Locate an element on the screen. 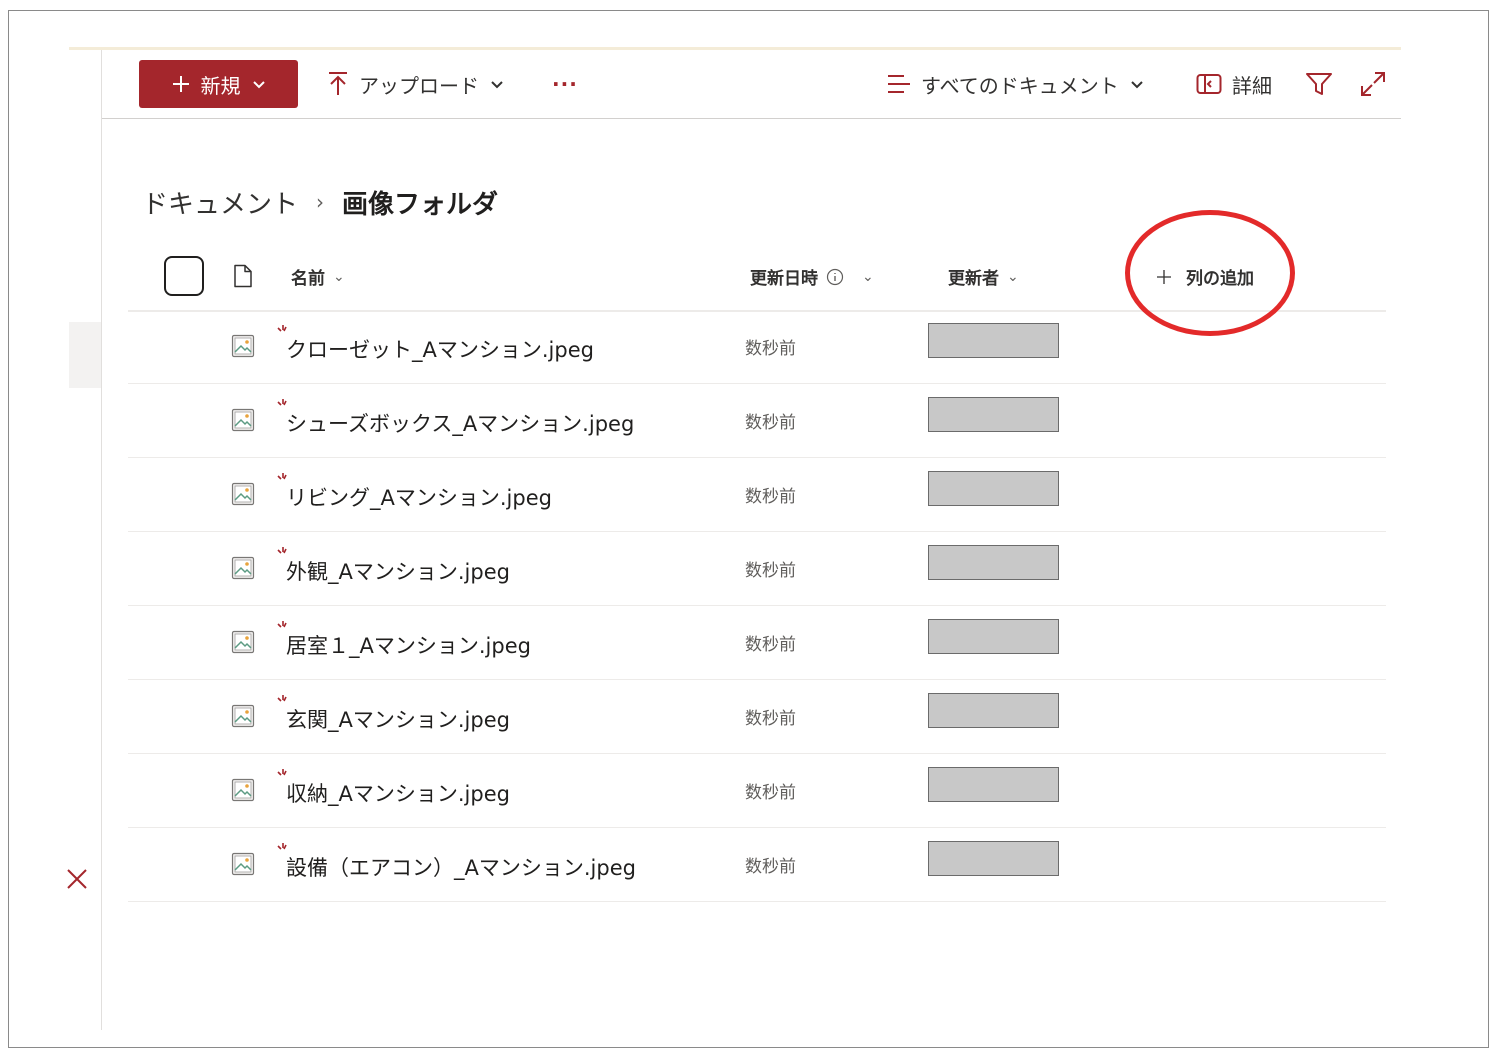 The image size is (1500, 1060). filter-button is located at coordinates (1319, 84).